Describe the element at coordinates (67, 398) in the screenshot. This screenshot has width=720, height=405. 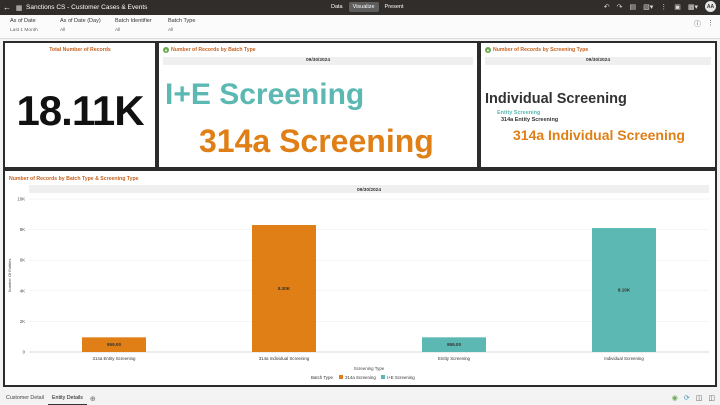
I see `tab-entity-details: Entity Details` at that location.